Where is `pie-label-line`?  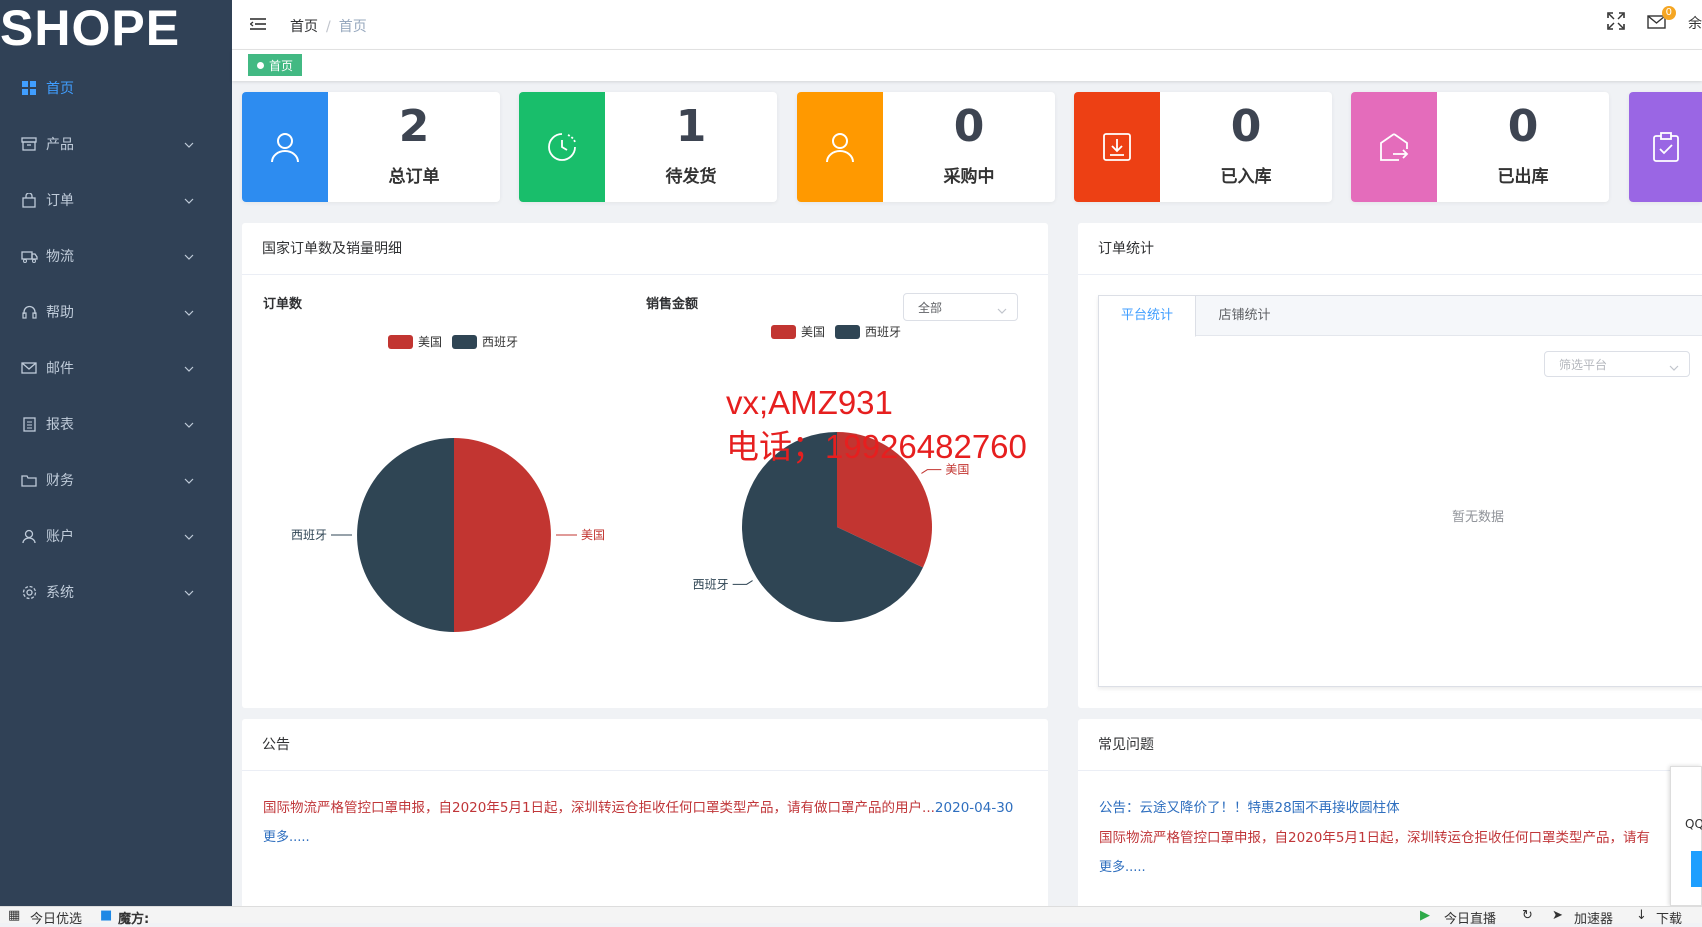
pie-label-line is located at coordinates (931, 471).